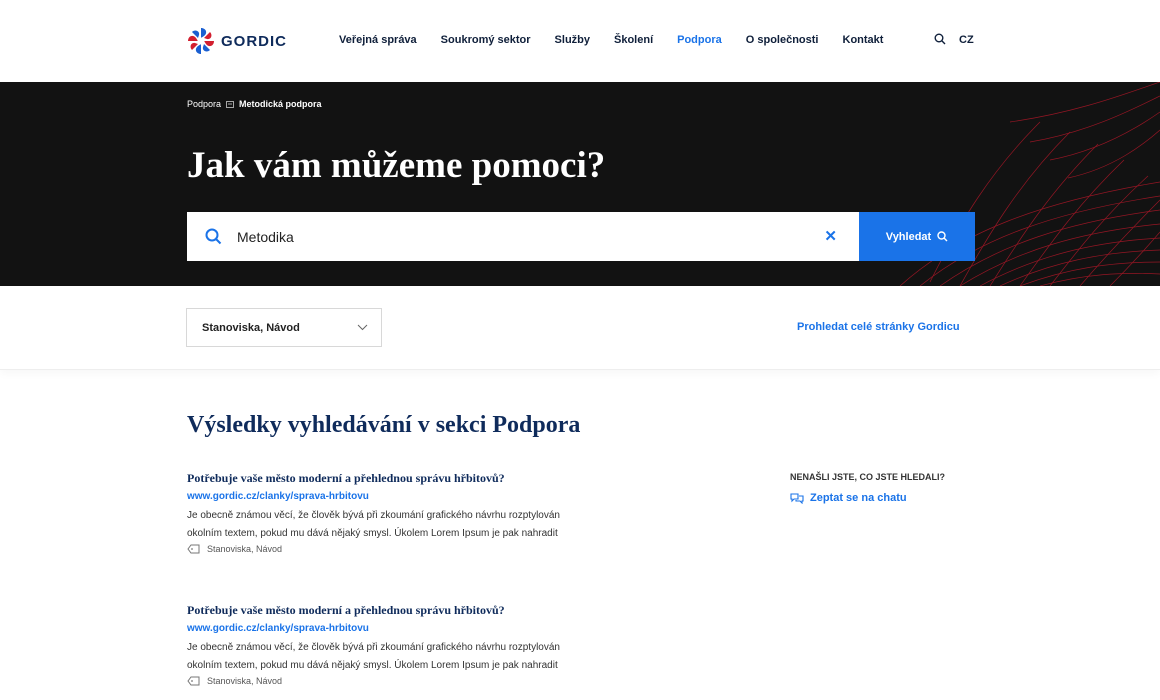  What do you see at coordinates (486, 40) in the screenshot?
I see `nav-item-soukromy-sektor: Soukromý sektor` at bounding box center [486, 40].